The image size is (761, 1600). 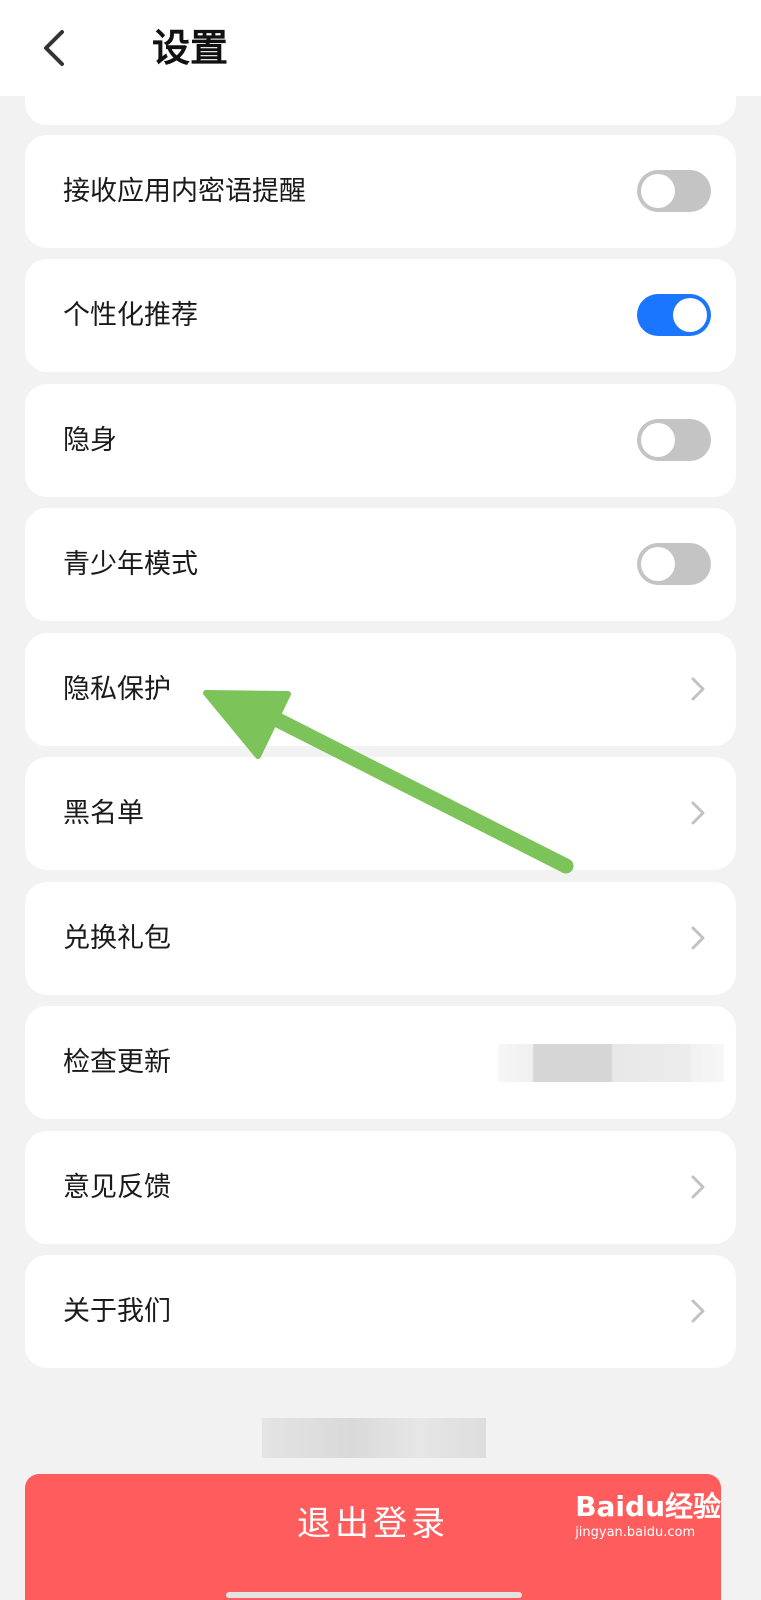 I want to click on chat-reminder-toggle, so click(x=674, y=191).